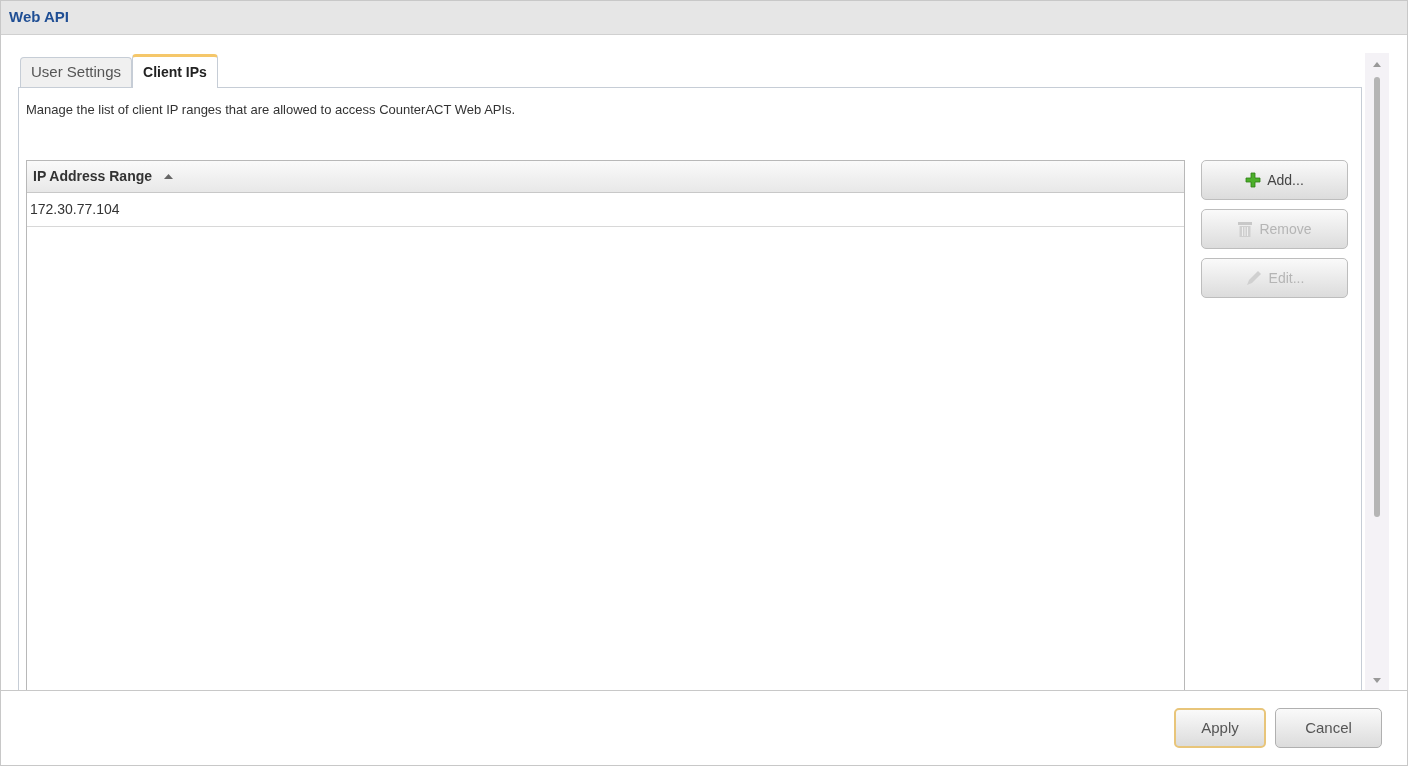  I want to click on tab: Client IPs, so click(175, 71).